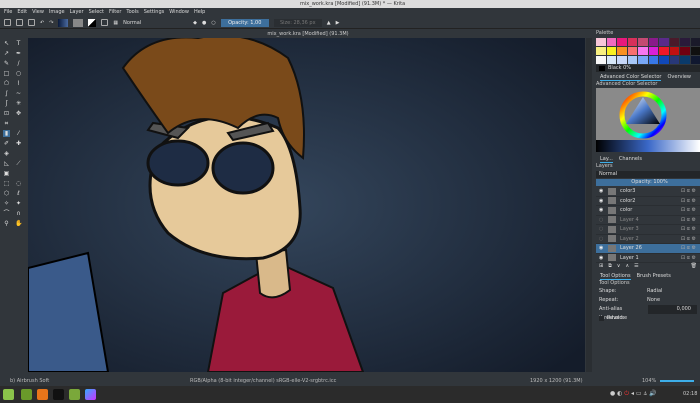 Image resolution: width=700 pixels, height=403 pixels. Describe the element at coordinates (338, 23) in the screenshot. I see `mirror-vertical-icon: ▶` at that location.